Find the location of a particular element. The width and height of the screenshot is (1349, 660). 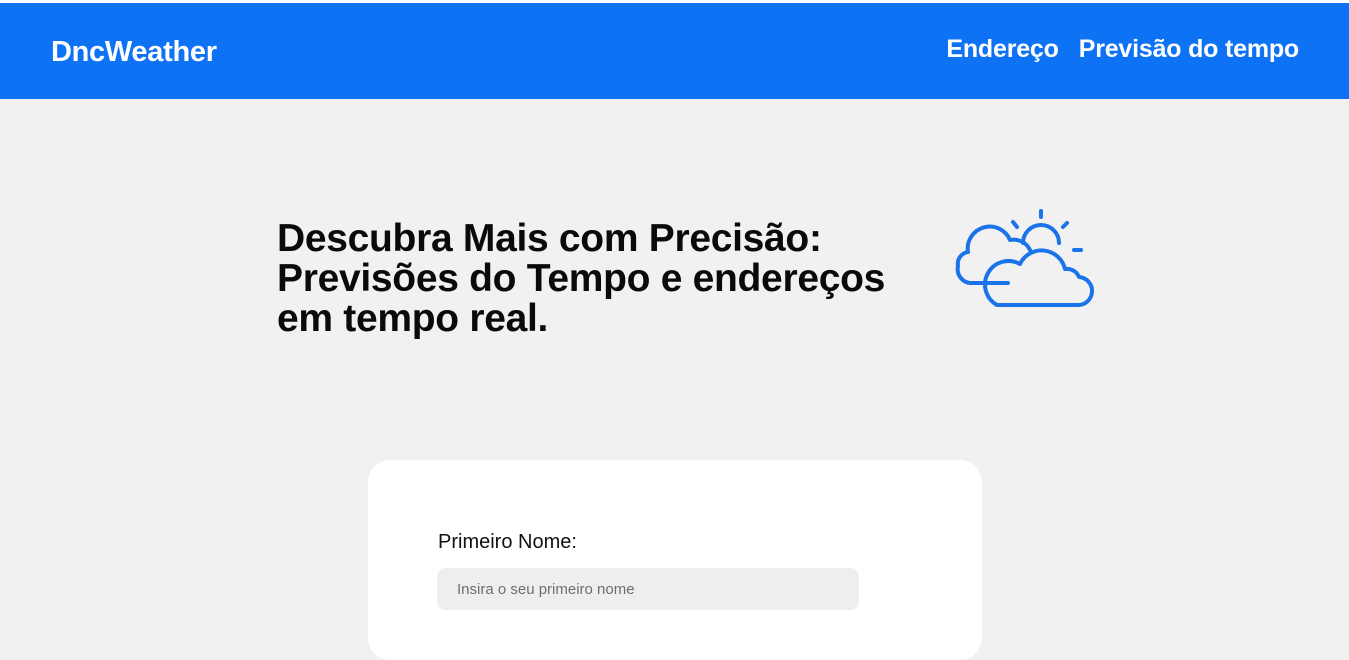

navbar: DncWeather Endereço Previsão do tempo is located at coordinates (674, 51).